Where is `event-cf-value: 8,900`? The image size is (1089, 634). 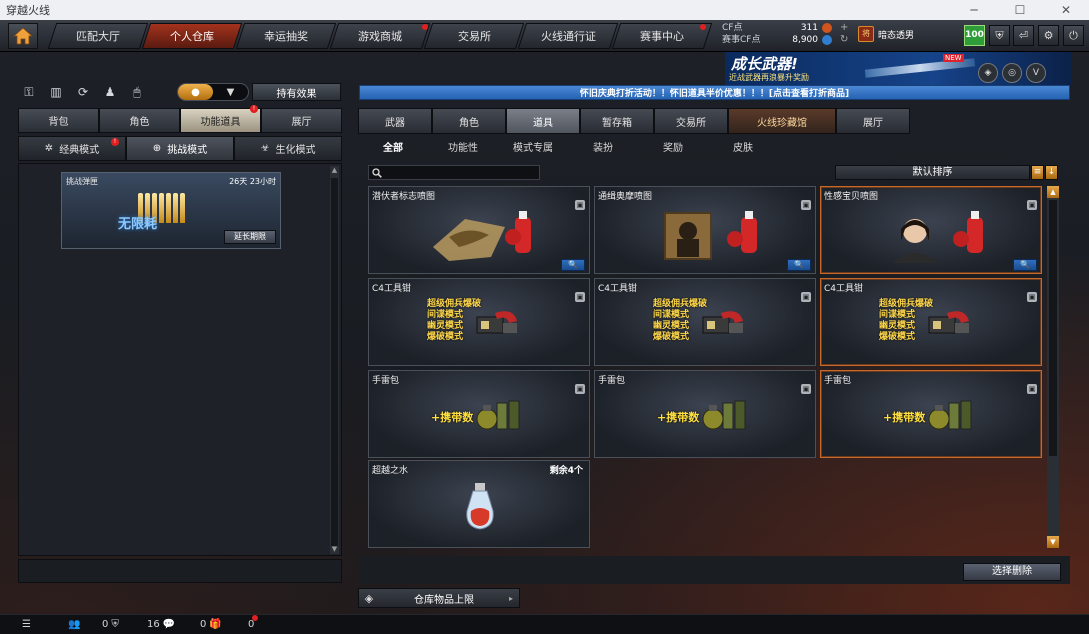 event-cf-value: 8,900 is located at coordinates (805, 40).